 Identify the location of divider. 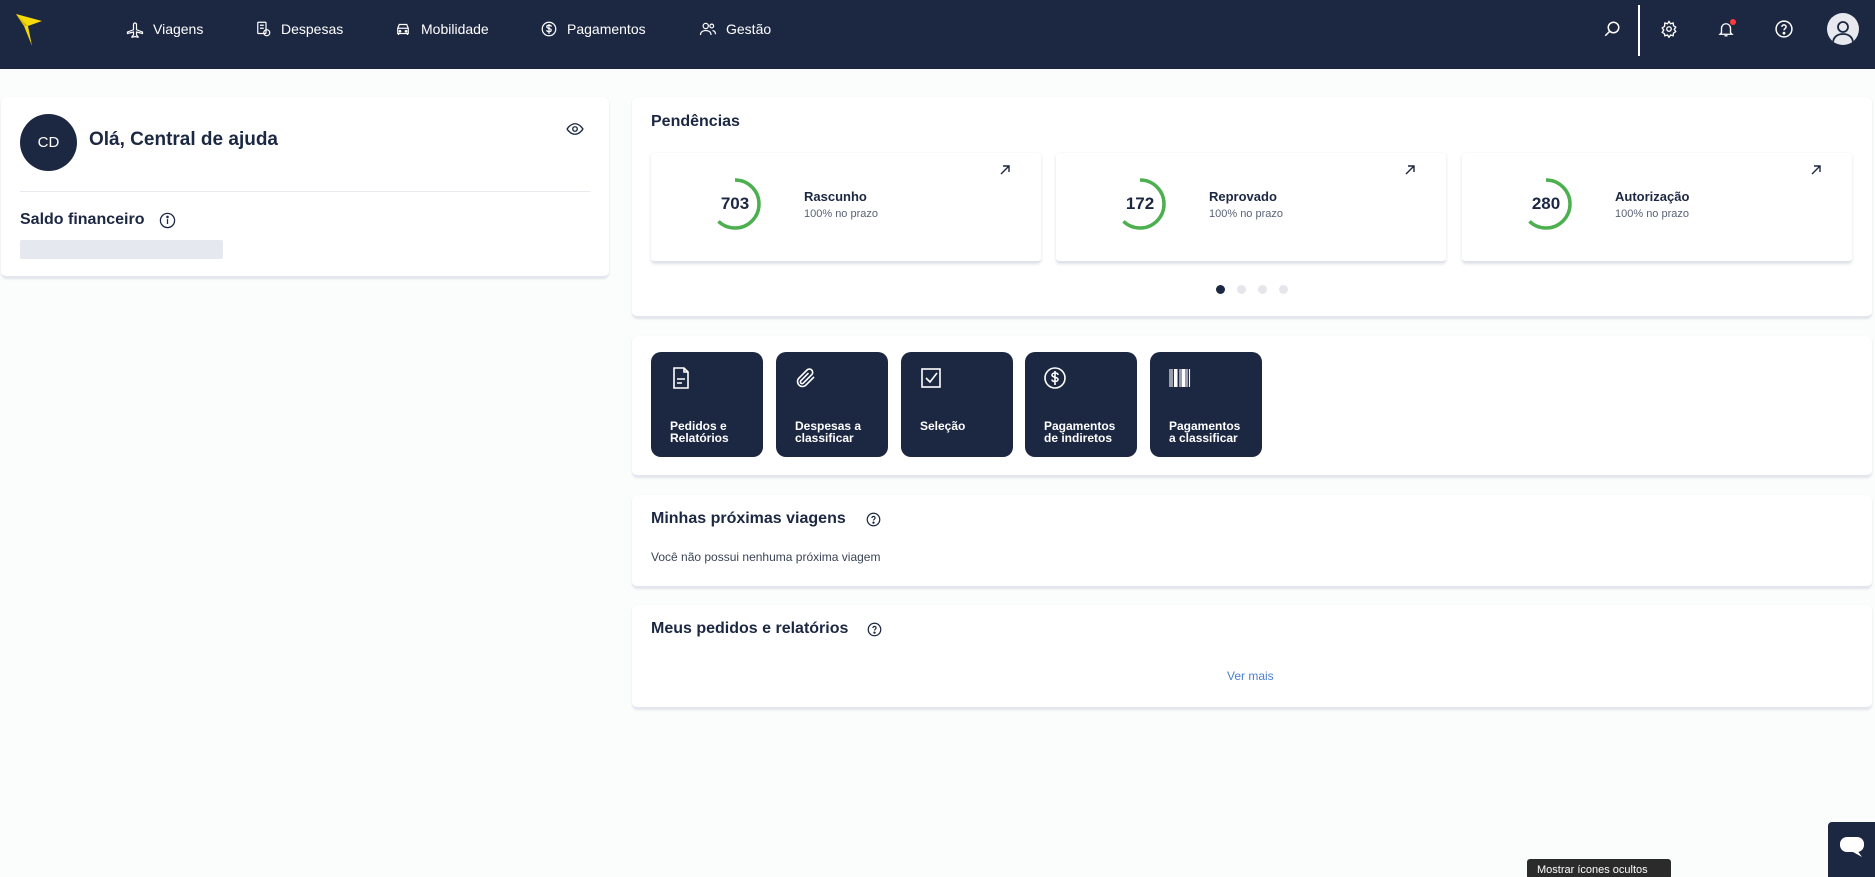
(305, 191).